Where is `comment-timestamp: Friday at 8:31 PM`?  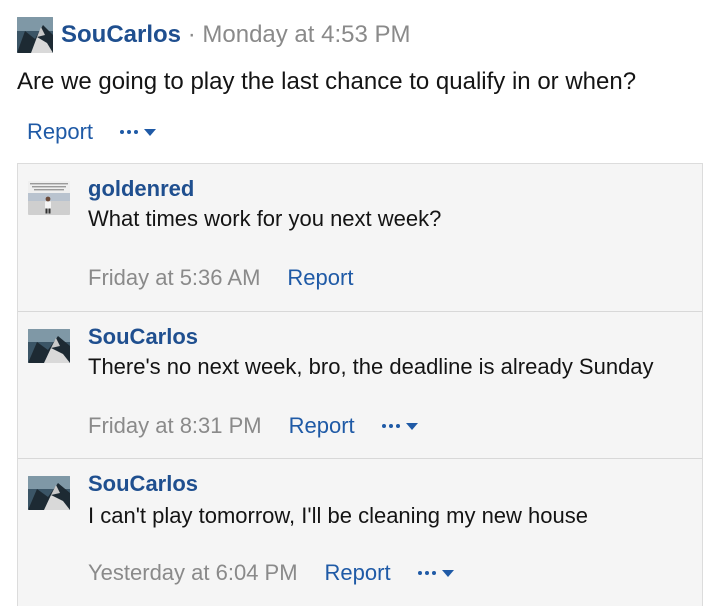 comment-timestamp: Friday at 8:31 PM is located at coordinates (175, 426).